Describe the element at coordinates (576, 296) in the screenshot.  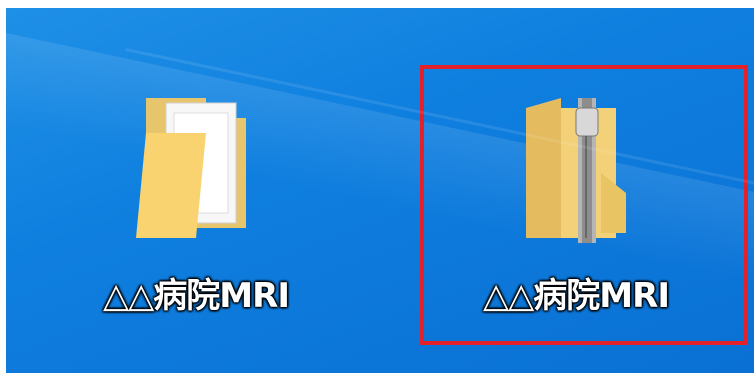
I see `zip-folder-label: △△病院MRI` at that location.